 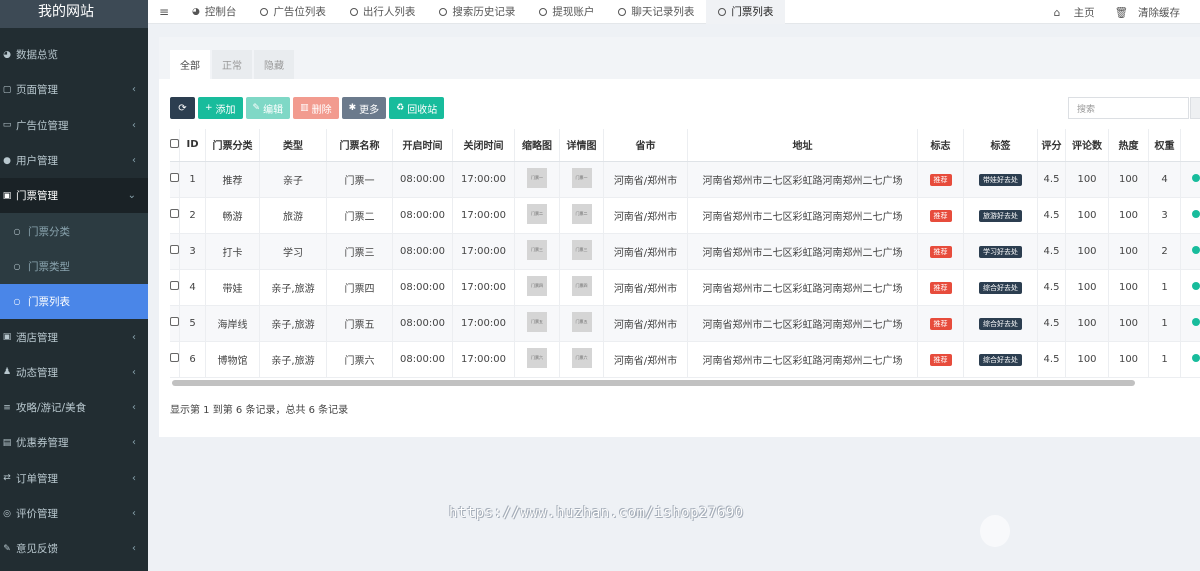 What do you see at coordinates (37, 161) in the screenshot?
I see `sidebar-item-label: 用户管理` at bounding box center [37, 161].